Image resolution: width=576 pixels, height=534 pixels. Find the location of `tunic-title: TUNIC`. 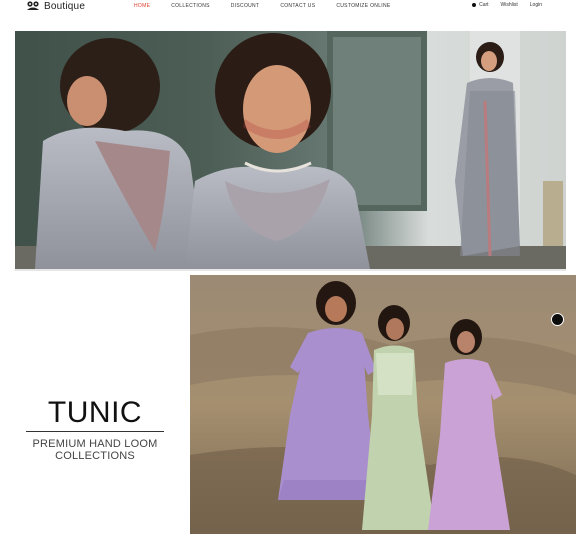

tunic-title: TUNIC is located at coordinates (95, 412).